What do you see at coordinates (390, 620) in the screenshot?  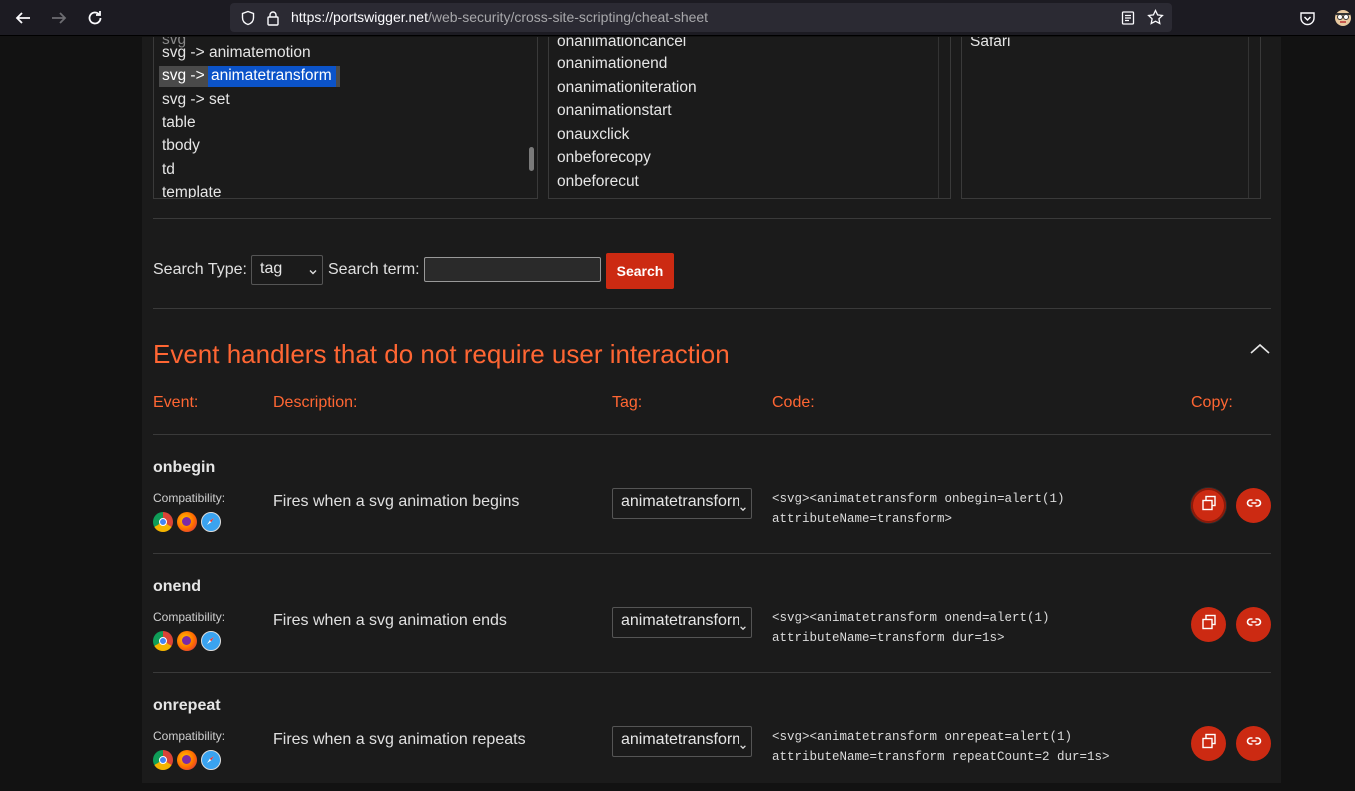 I see `event-description: Fires when a svg animation ends` at bounding box center [390, 620].